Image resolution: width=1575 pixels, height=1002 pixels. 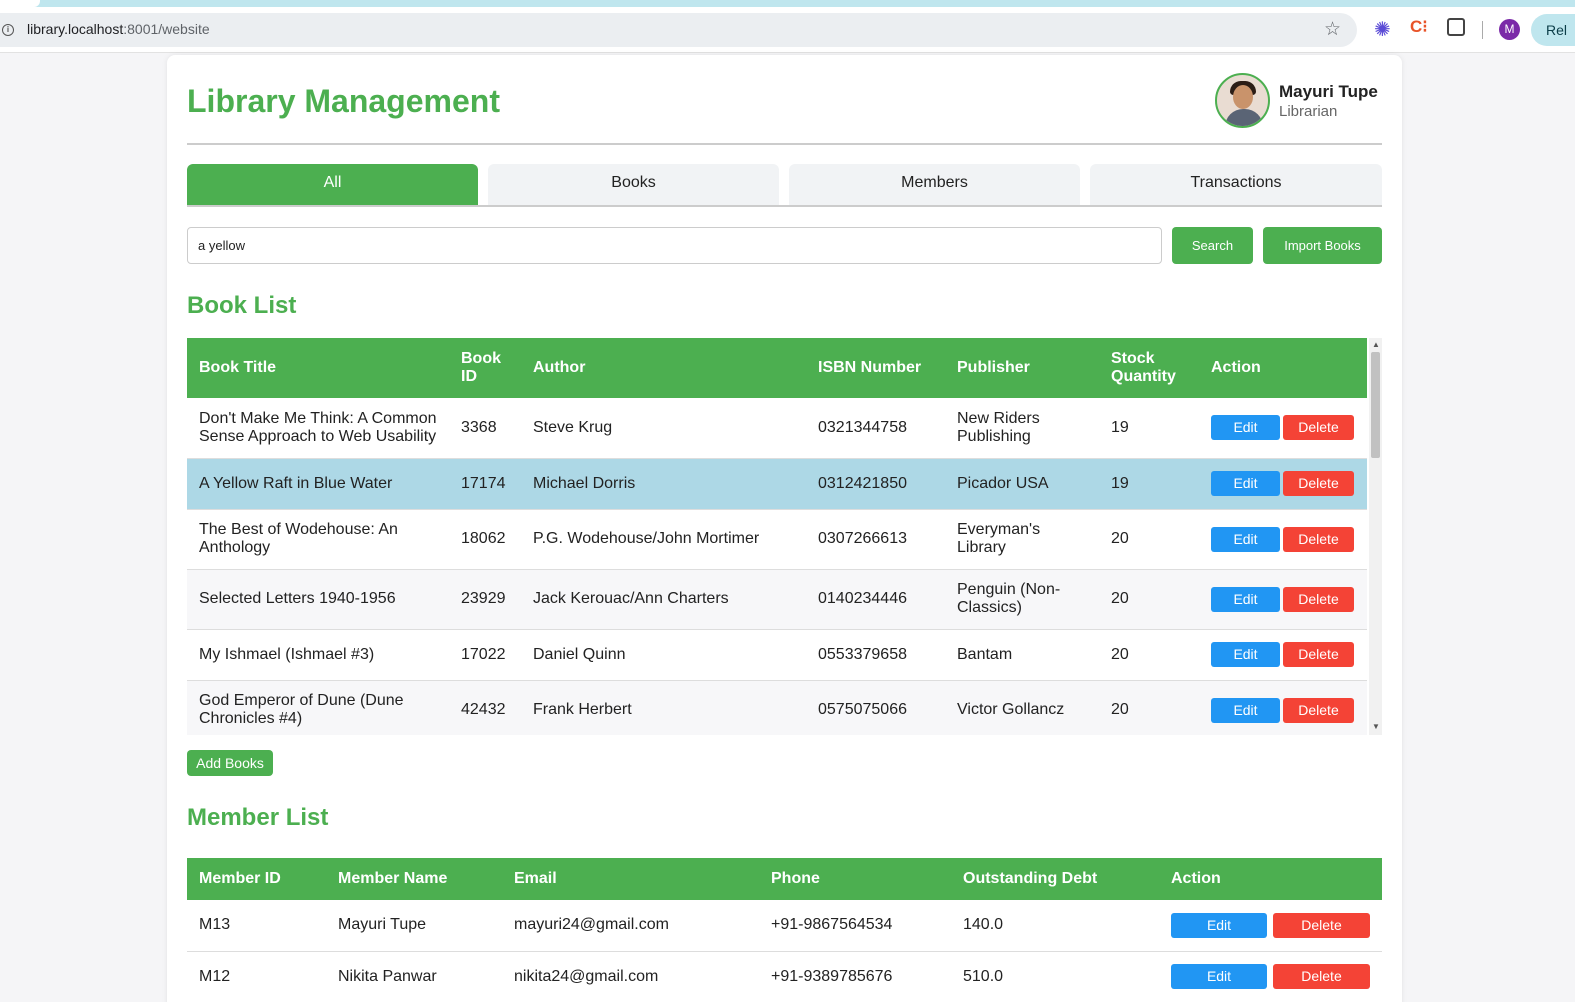 I want to click on browser-tab-strip, so click(x=787, y=3).